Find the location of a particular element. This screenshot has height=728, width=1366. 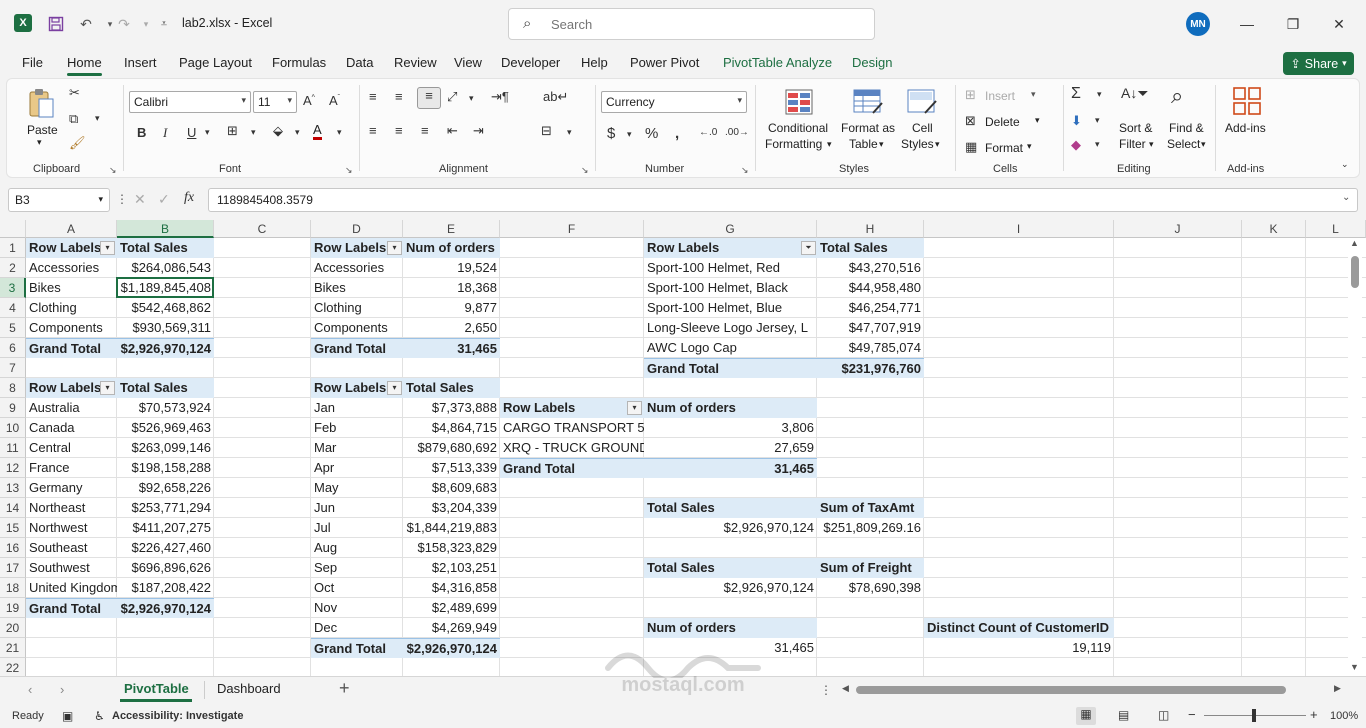

row-header-5: 5 is located at coordinates (13, 328).